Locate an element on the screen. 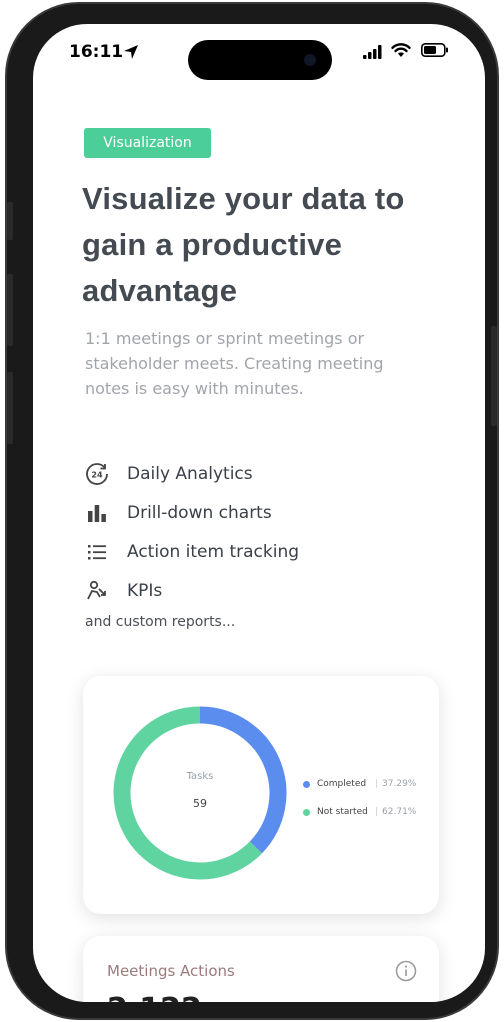 The width and height of the screenshot is (504, 1022). camera-icon is located at coordinates (310, 60).